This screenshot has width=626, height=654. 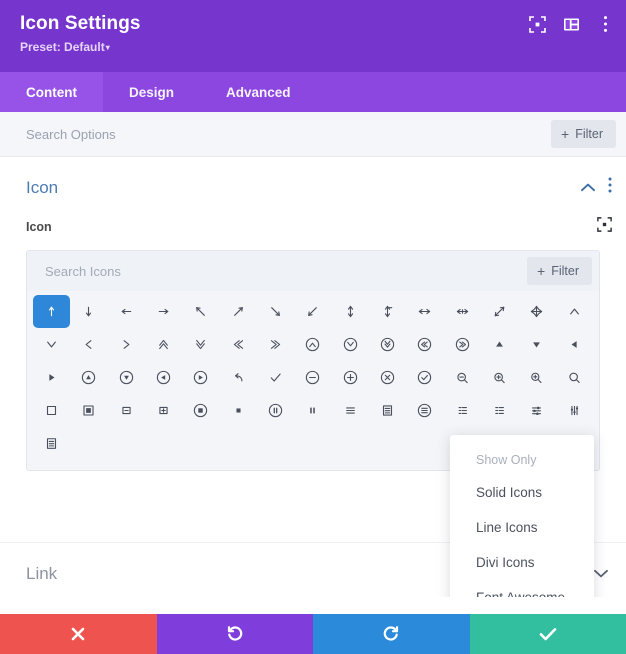 I want to click on icon-option-square-filled, so click(x=88, y=410).